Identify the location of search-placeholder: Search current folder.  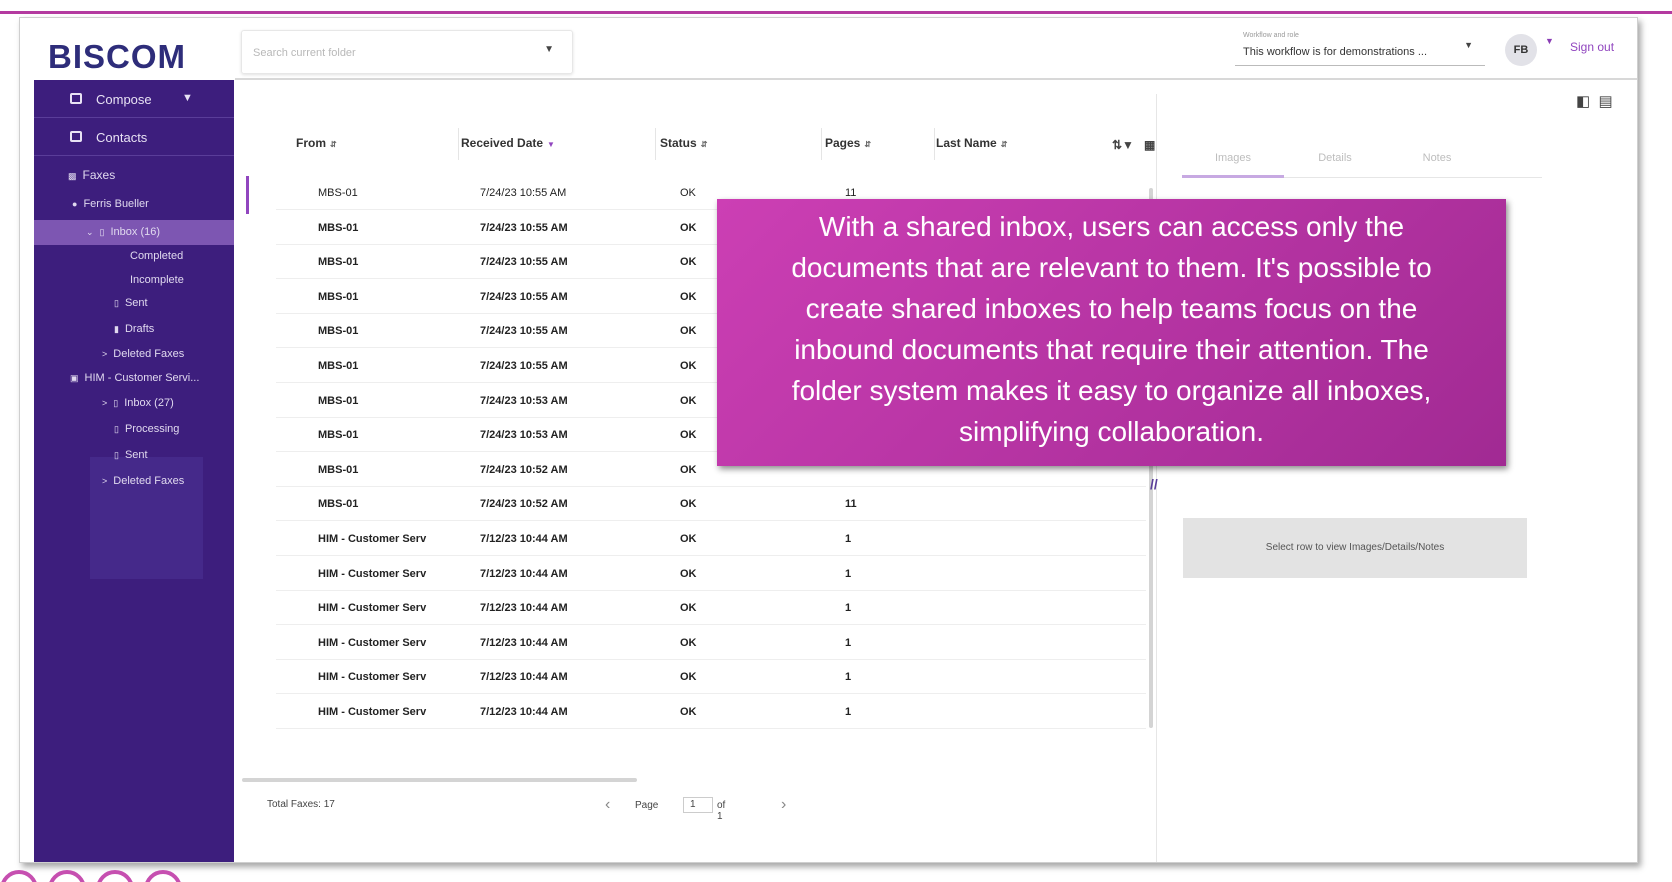
(304, 53).